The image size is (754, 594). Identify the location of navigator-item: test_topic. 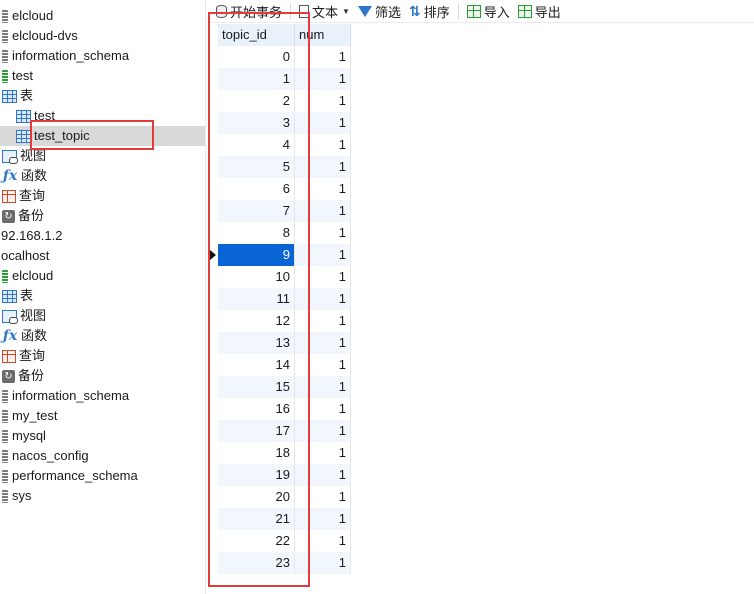
(102, 136).